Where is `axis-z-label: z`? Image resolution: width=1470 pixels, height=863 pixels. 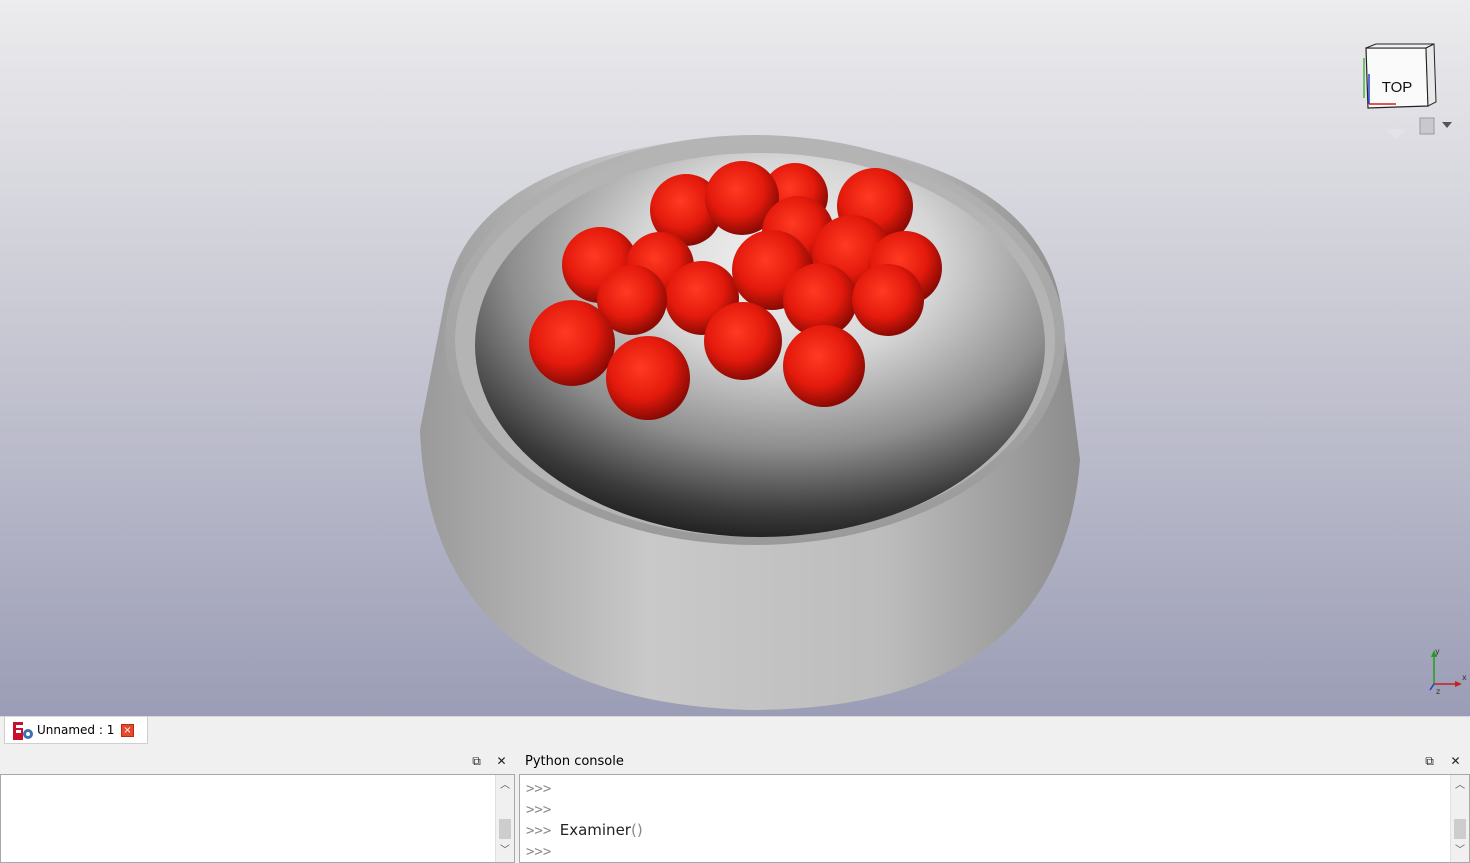
axis-z-label: z is located at coordinates (1438, 691).